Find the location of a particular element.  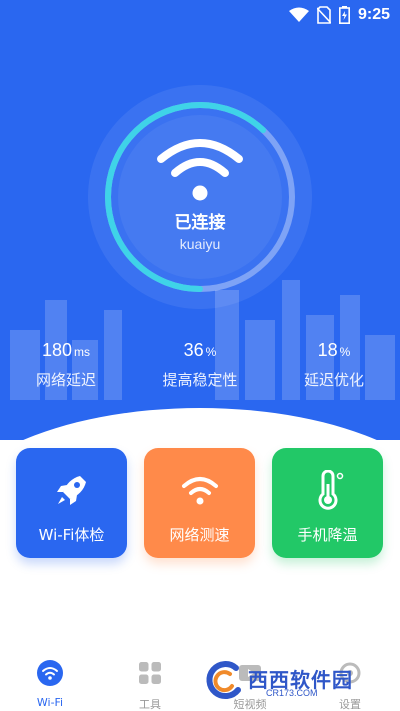

network-ssid: kuaiyu is located at coordinates (200, 244).